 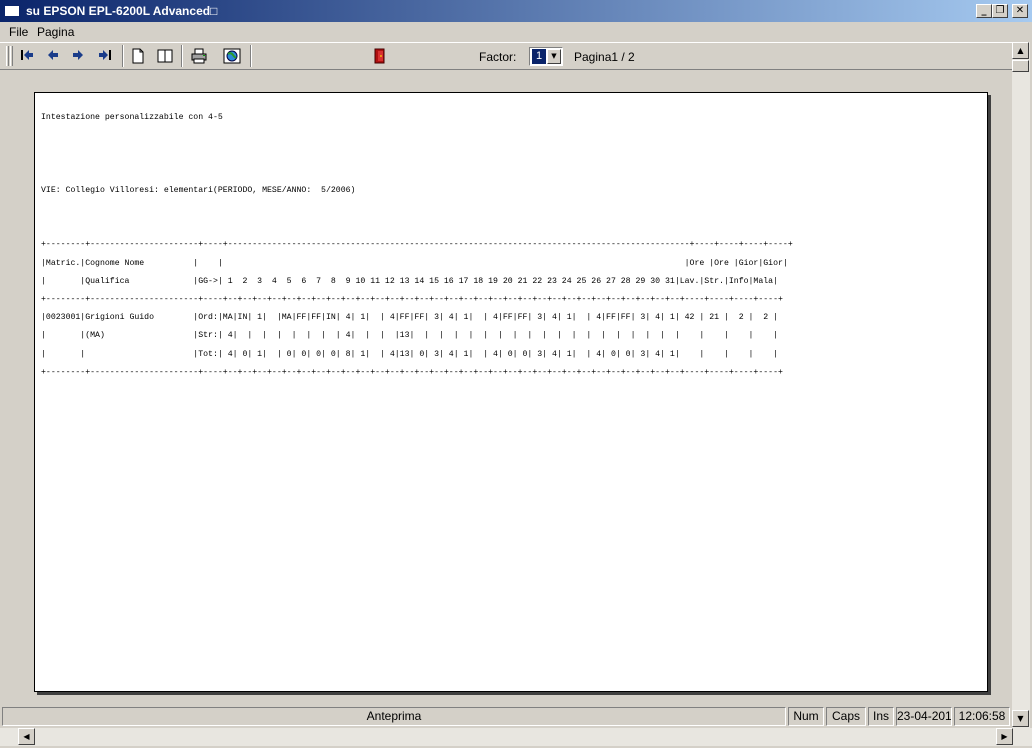 I want to click on export-button, so click(x=232, y=56).